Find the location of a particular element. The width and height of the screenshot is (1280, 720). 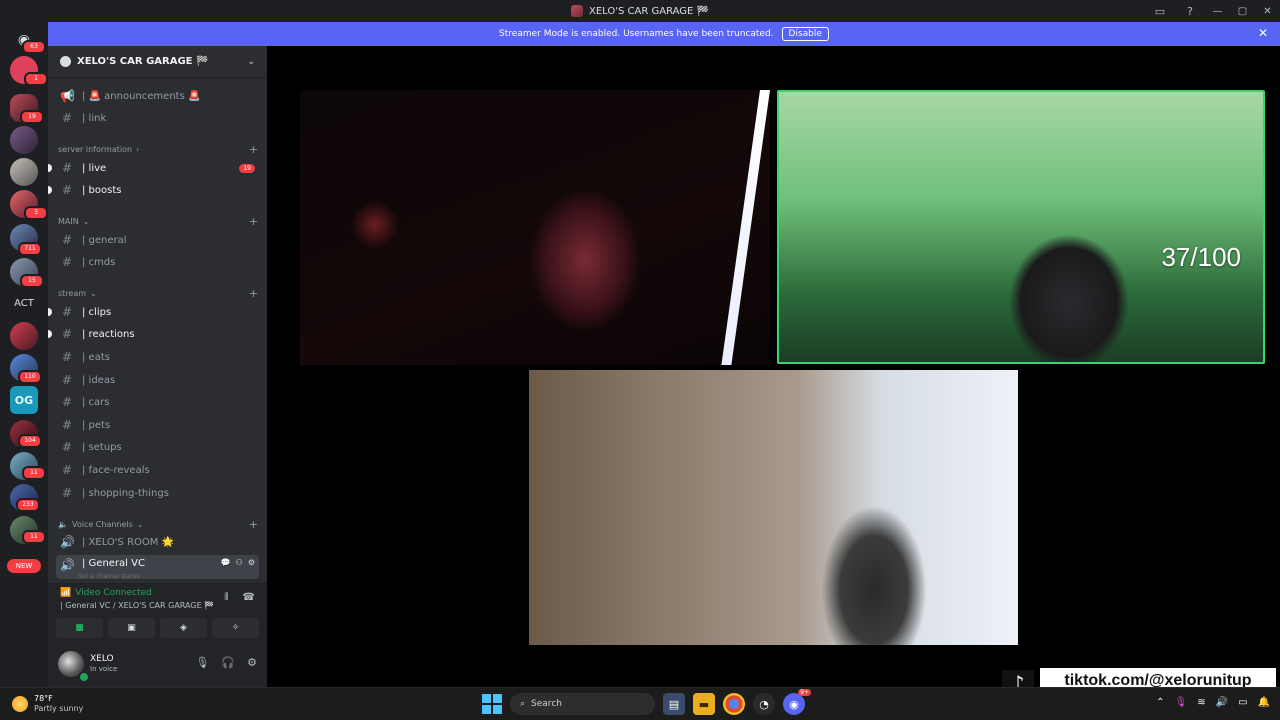

title-bar-controls: ▭ ? — ▢ ✕ is located at coordinates (1212, 11).